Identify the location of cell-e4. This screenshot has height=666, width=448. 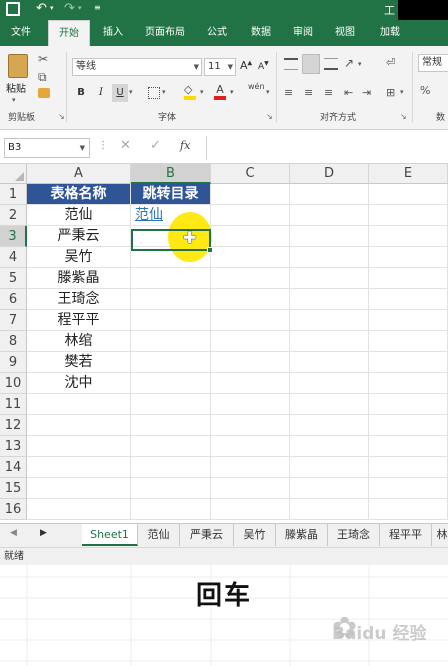
(408, 257).